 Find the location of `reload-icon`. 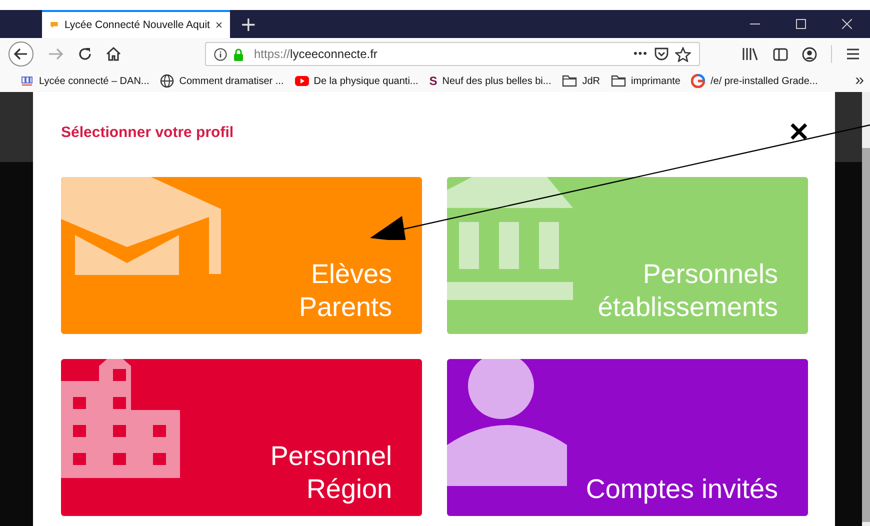

reload-icon is located at coordinates (85, 54).